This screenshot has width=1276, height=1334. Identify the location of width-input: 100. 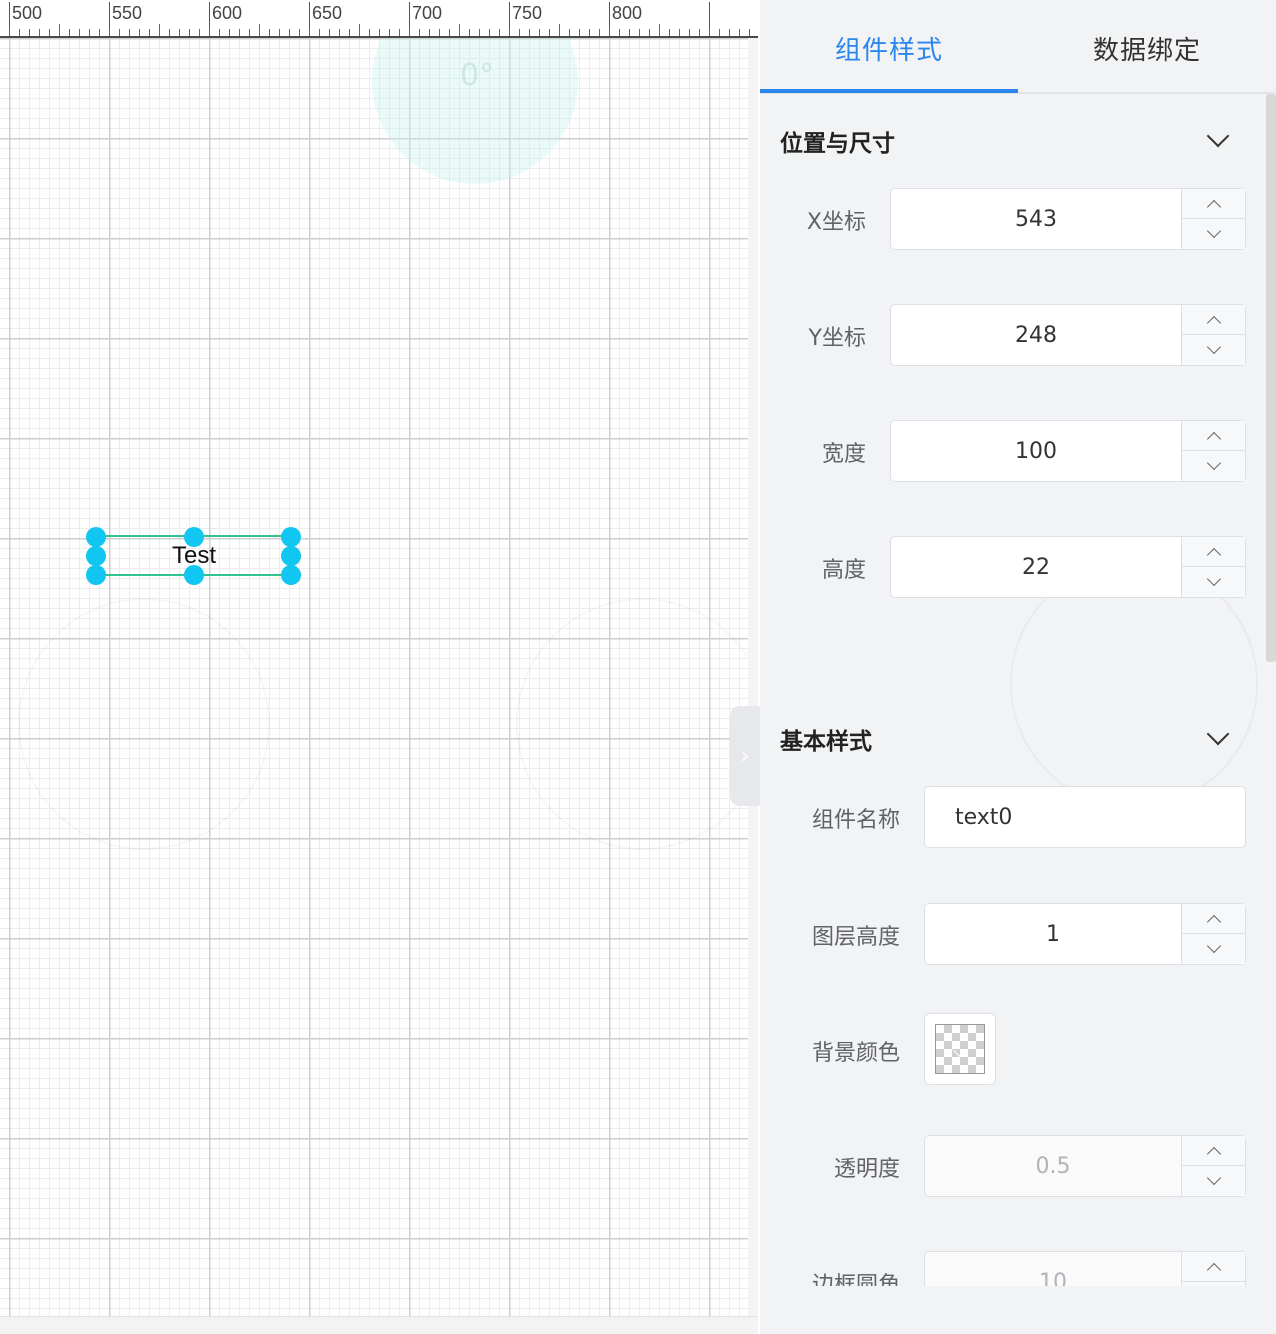
(1068, 451).